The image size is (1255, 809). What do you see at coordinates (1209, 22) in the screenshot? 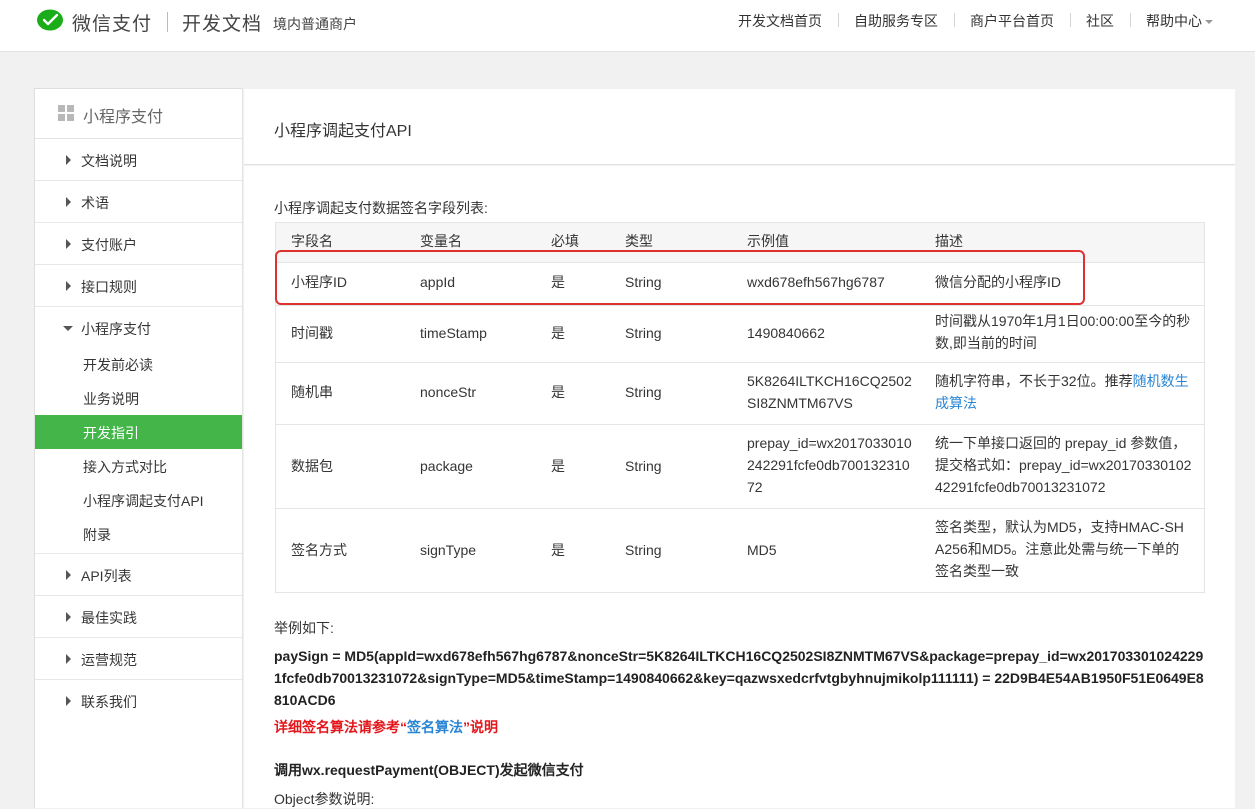
I see `chevron-down-icon` at bounding box center [1209, 22].